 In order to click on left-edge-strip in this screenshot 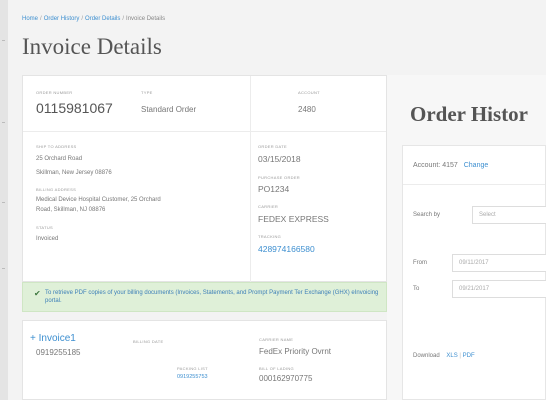, I will do `click(4, 200)`.